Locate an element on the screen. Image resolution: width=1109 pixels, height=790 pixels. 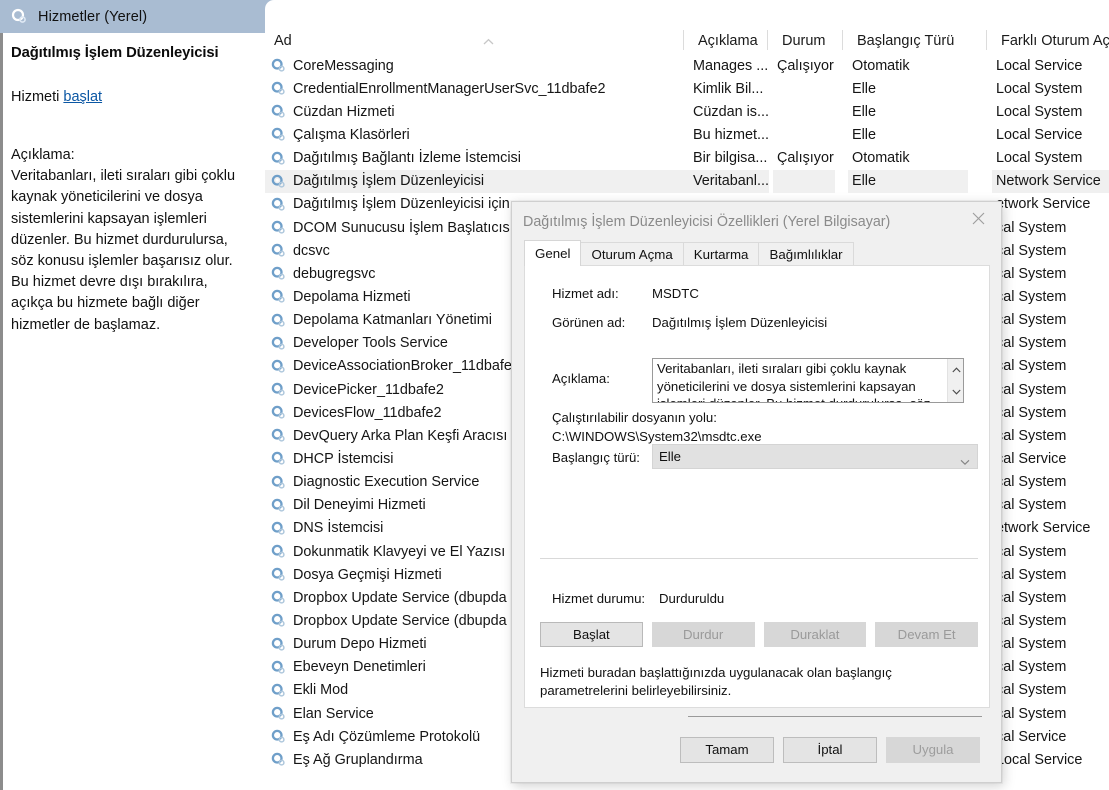
service-name-text: Durum Depo Hizmeti is located at coordinates (360, 644).